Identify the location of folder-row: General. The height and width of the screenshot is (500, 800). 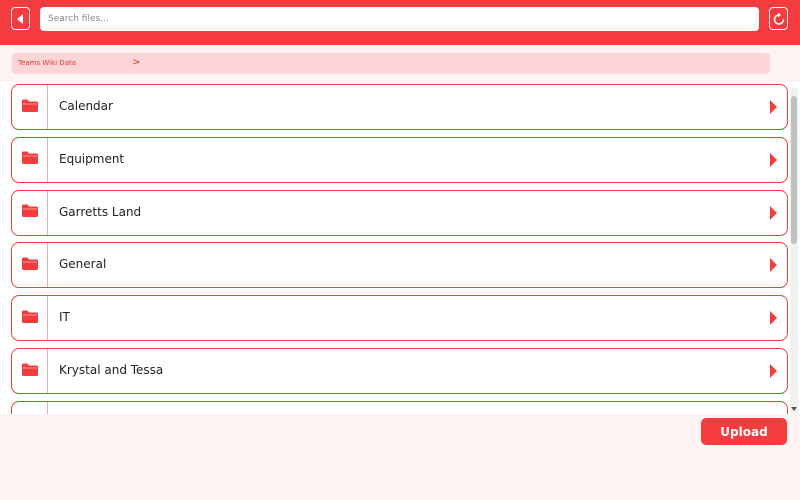
(399, 265).